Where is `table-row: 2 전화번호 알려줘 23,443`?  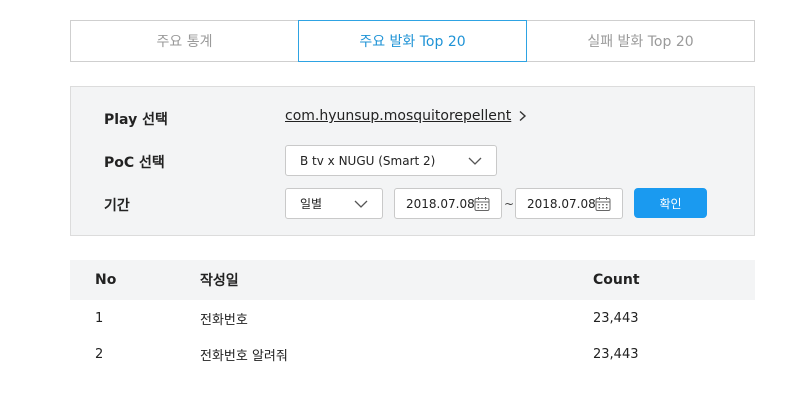
table-row: 2 전화번호 알려줘 23,443 is located at coordinates (412, 354).